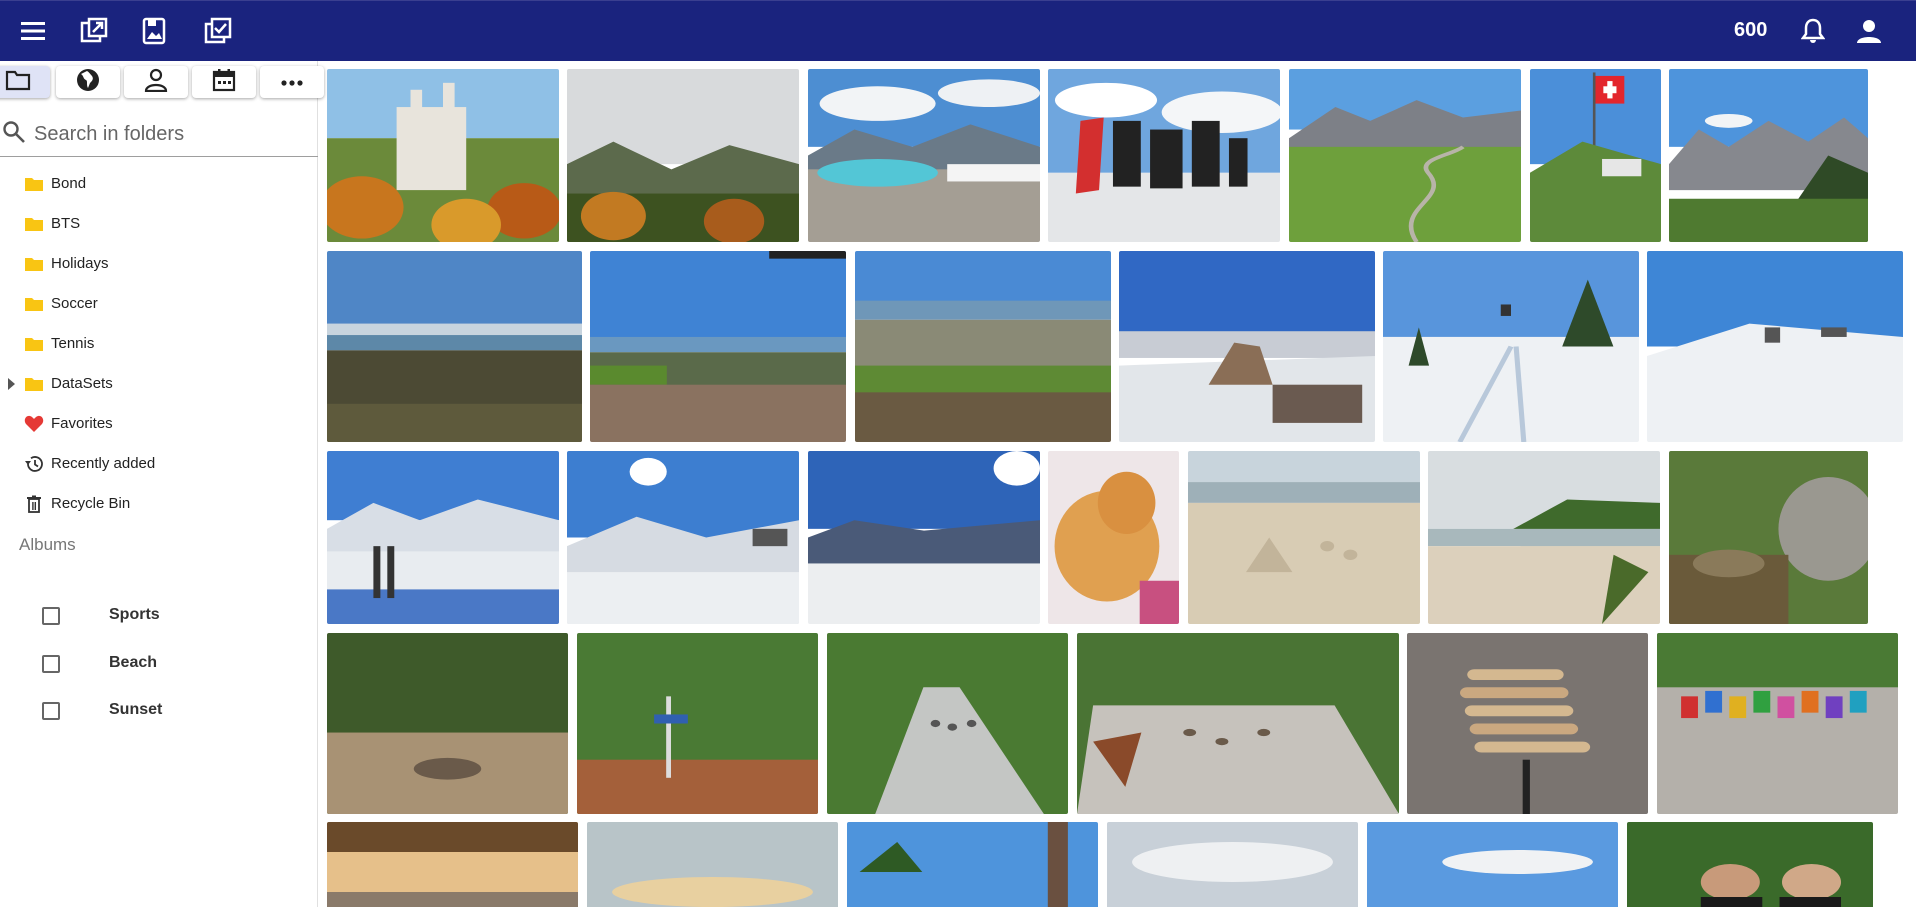 The height and width of the screenshot is (907, 1916). What do you see at coordinates (159, 304) in the screenshot?
I see `folder-item-soccer: Soccer` at bounding box center [159, 304].